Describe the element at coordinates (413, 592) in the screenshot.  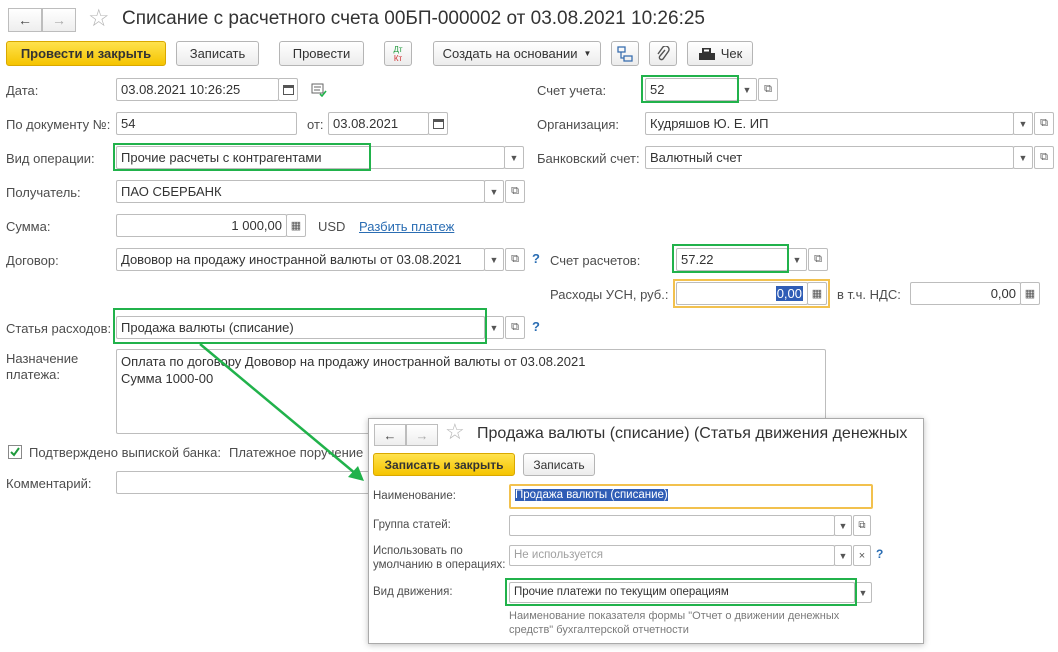
I see `popup-movement-label: Вид движения:` at that location.